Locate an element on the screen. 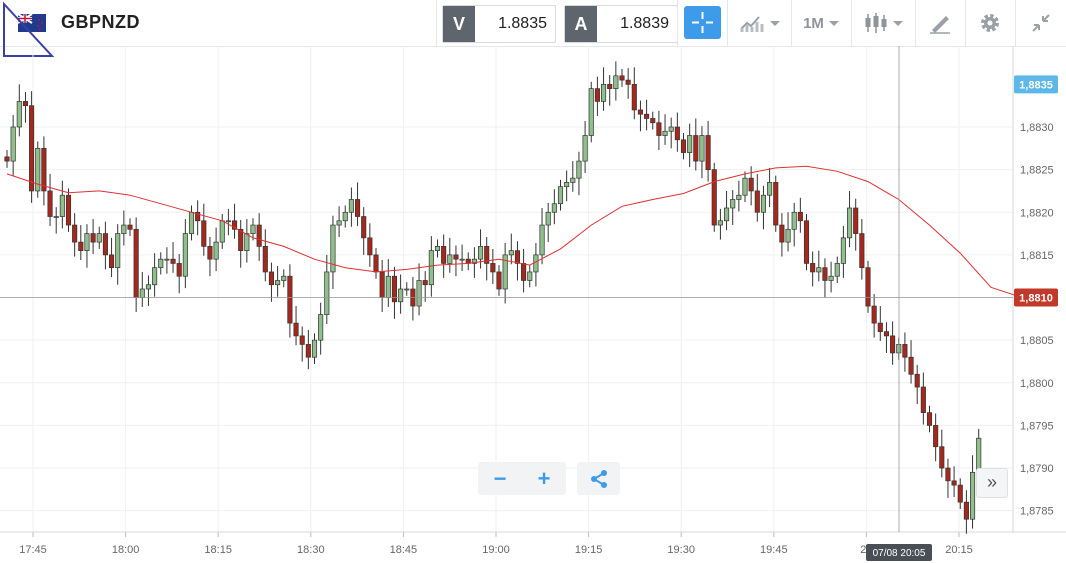 The image size is (1066, 563). indicators-button is located at coordinates (759, 23).